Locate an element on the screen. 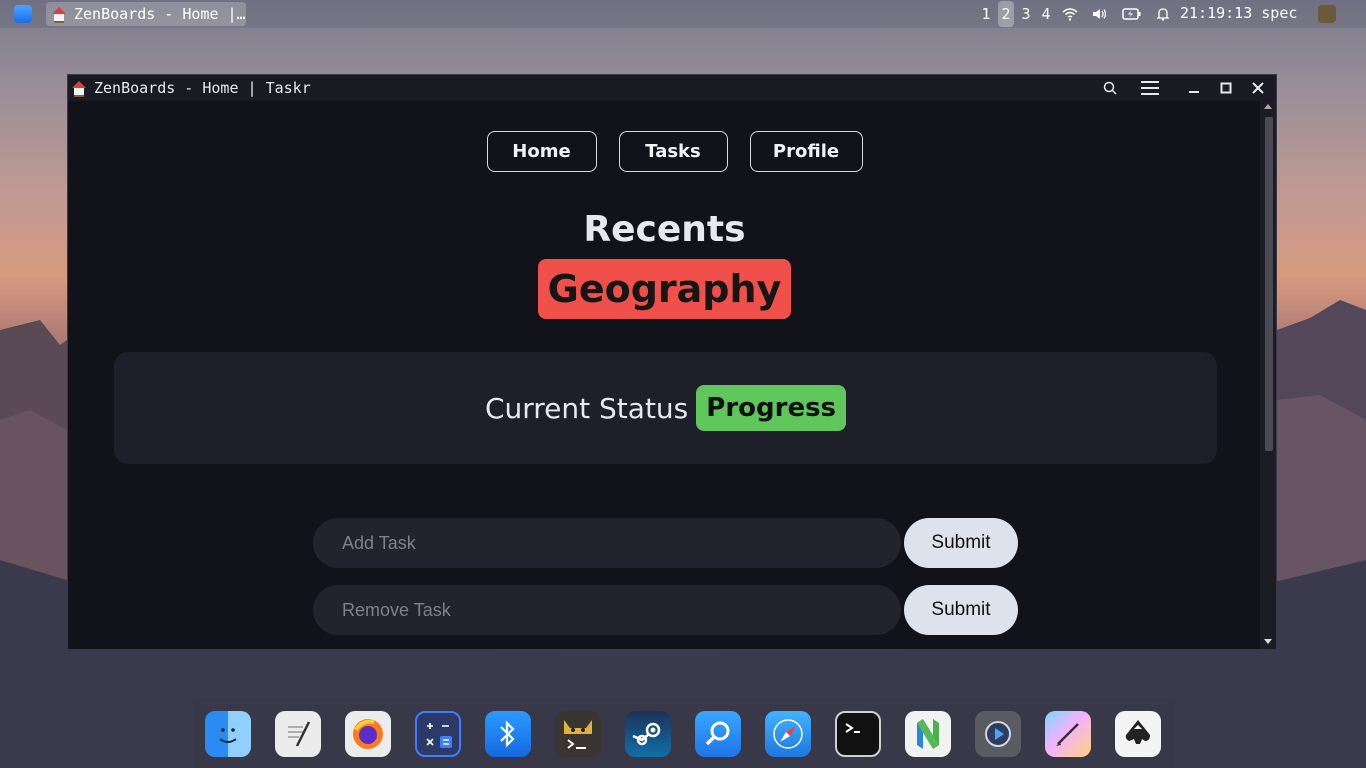 This screenshot has width=1366, height=768. firefox-icon is located at coordinates (368, 733).